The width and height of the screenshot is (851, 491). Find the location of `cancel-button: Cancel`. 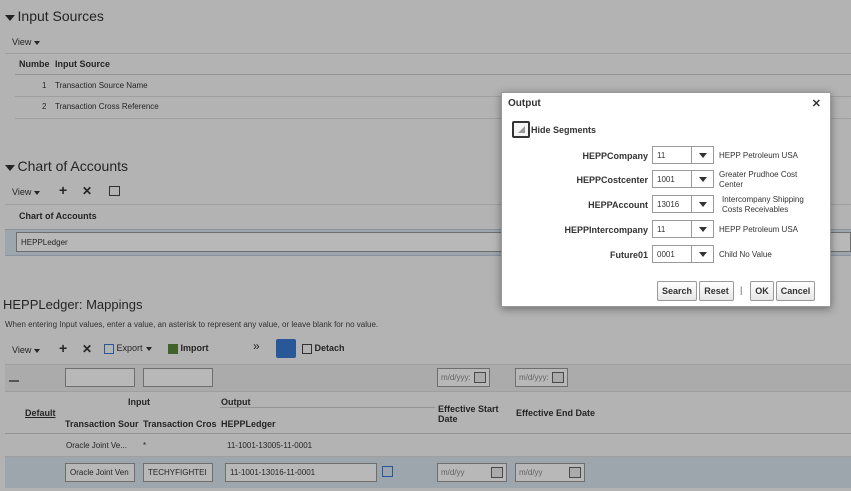

cancel-button: Cancel is located at coordinates (795, 291).